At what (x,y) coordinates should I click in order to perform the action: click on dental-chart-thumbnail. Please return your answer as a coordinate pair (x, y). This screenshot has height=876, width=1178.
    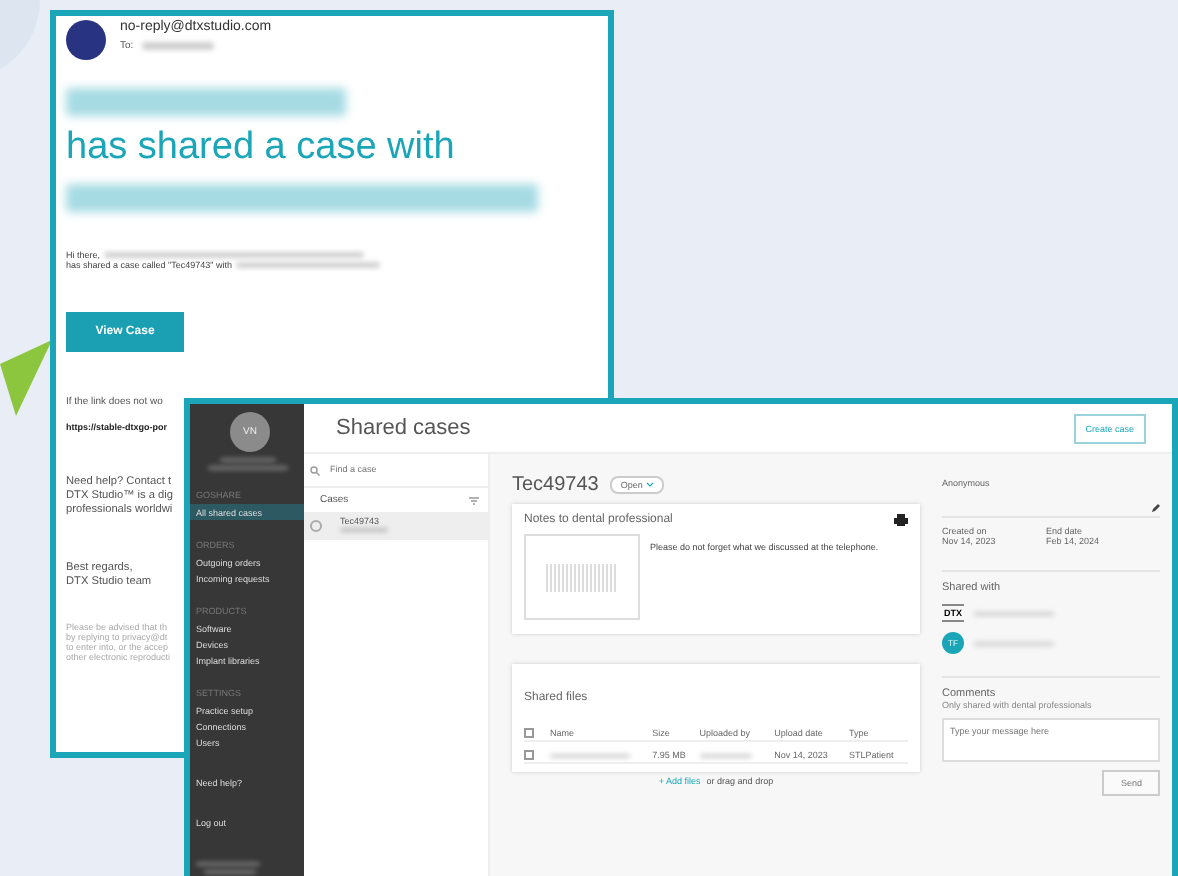
    Looking at the image, I should click on (582, 577).